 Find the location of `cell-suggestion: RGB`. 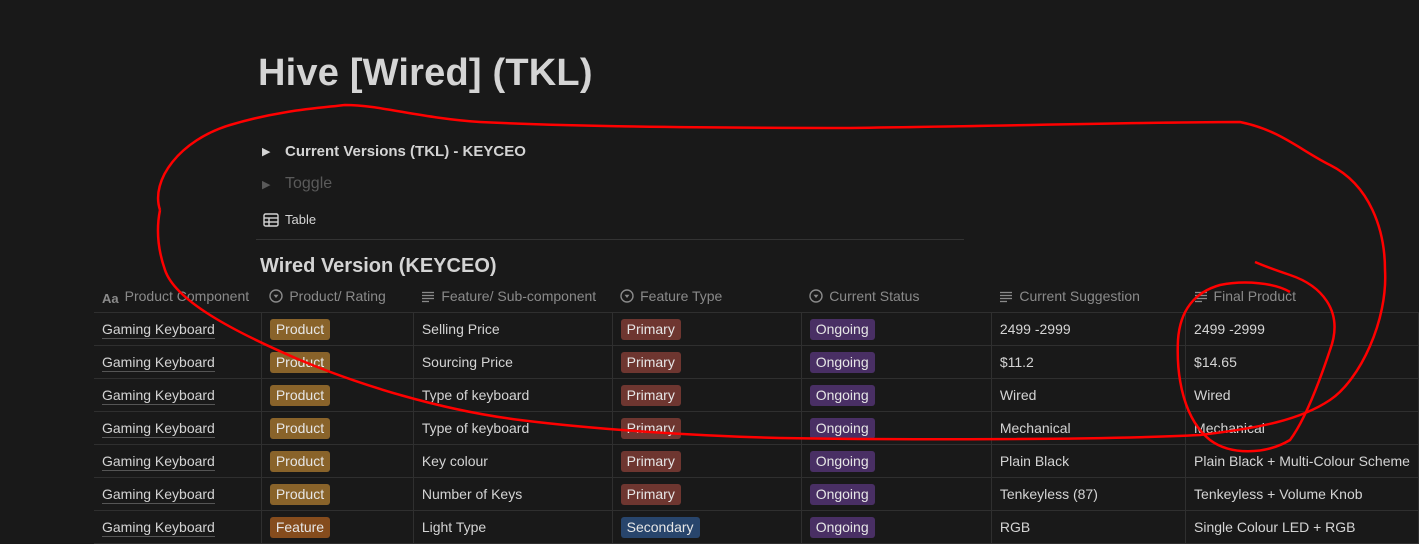

cell-suggestion: RGB is located at coordinates (1089, 527).